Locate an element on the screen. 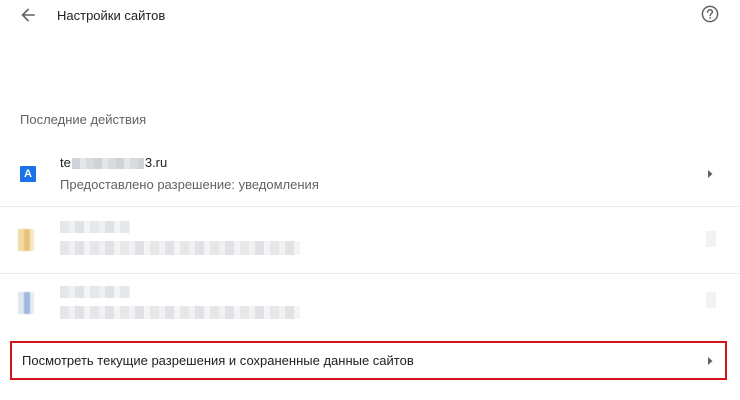 Image resolution: width=740 pixels, height=400 pixels. back-button is located at coordinates (28, 15).